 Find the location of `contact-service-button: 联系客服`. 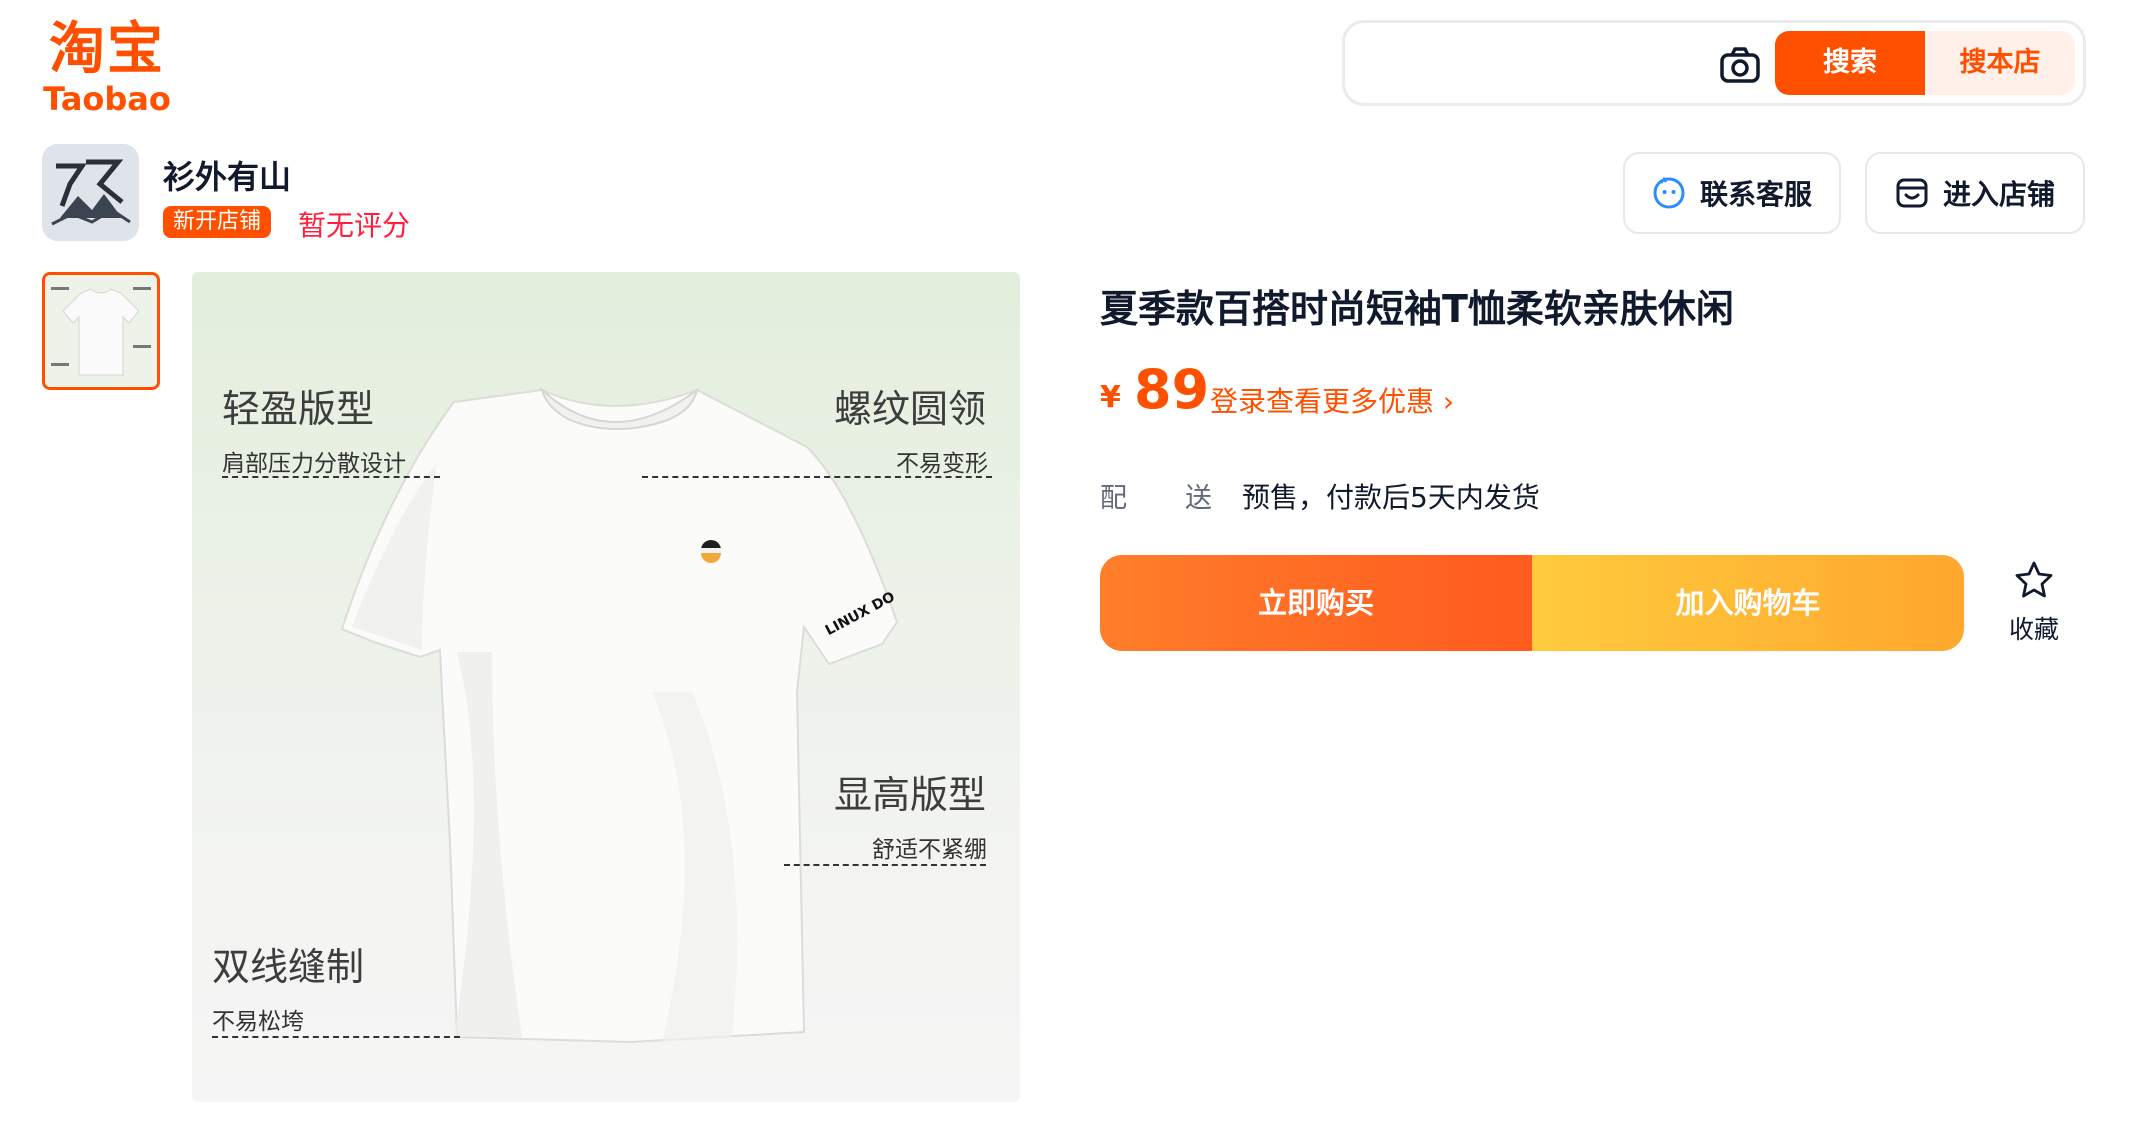

contact-service-button: 联系客服 is located at coordinates (1732, 193).